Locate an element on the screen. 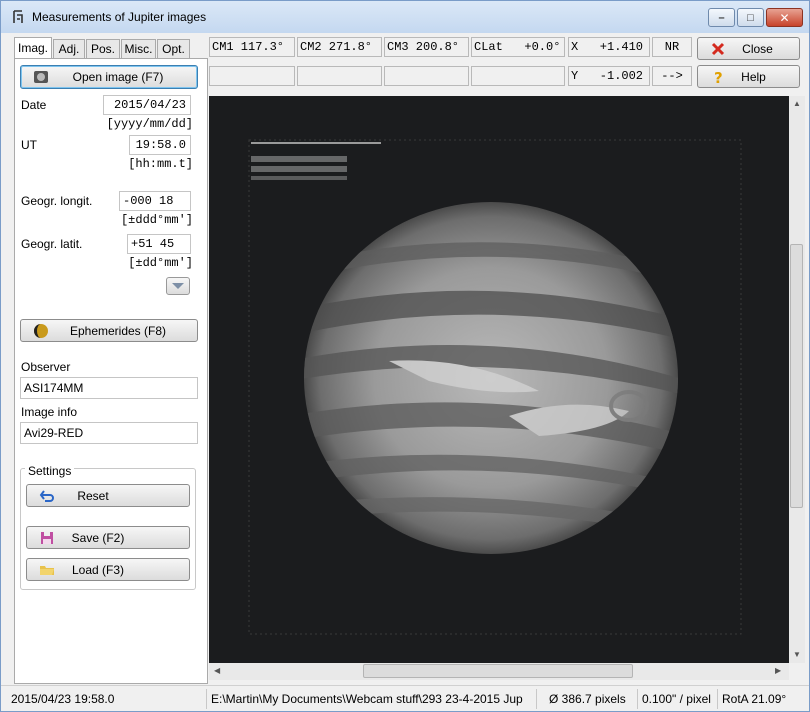 The image size is (810, 712). horizontal-scroll-thumb is located at coordinates (498, 671).